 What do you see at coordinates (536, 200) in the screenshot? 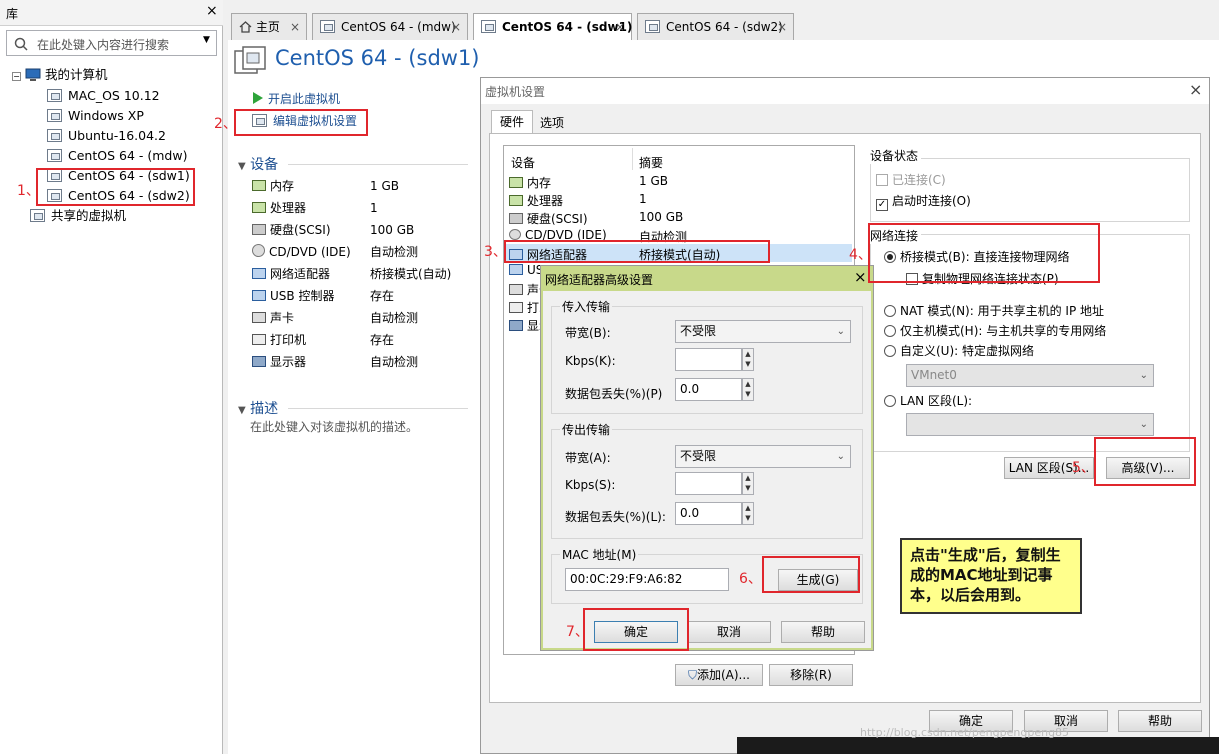
I see `list-item: 处理器` at bounding box center [536, 200].